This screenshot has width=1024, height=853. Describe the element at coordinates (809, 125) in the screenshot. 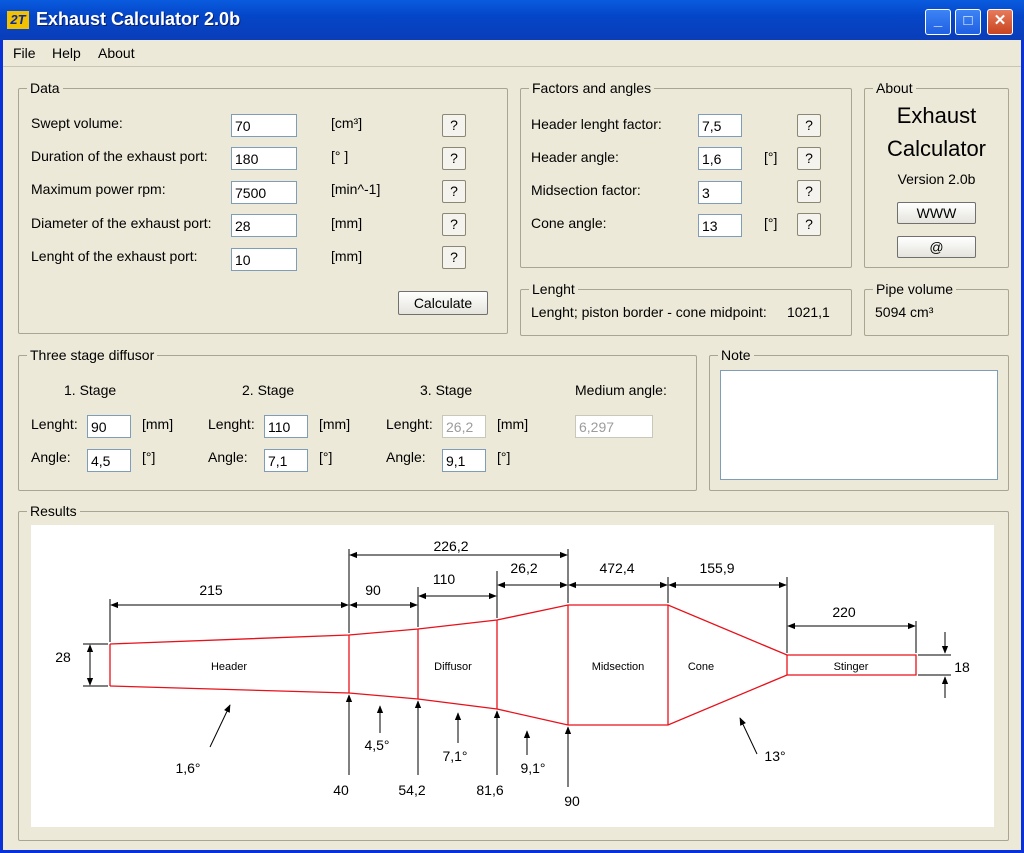

I see `header-length-factor-help-button: ?` at that location.